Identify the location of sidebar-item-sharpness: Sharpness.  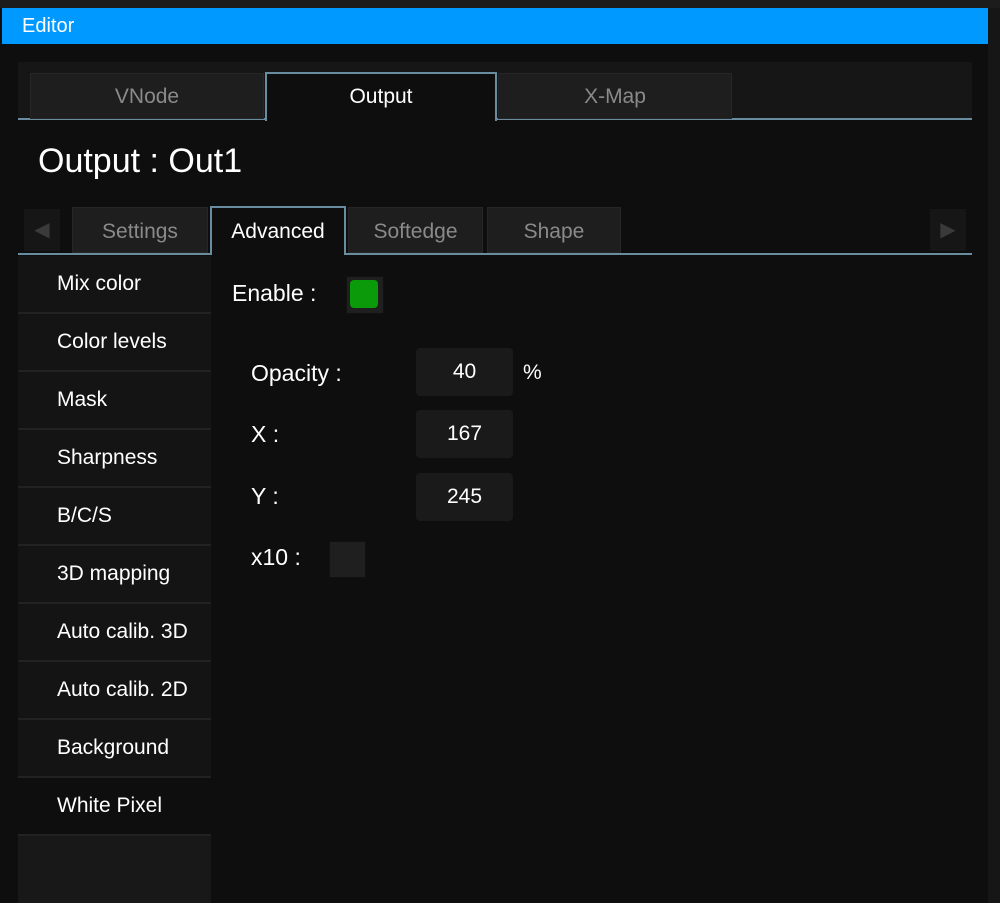
(114, 459).